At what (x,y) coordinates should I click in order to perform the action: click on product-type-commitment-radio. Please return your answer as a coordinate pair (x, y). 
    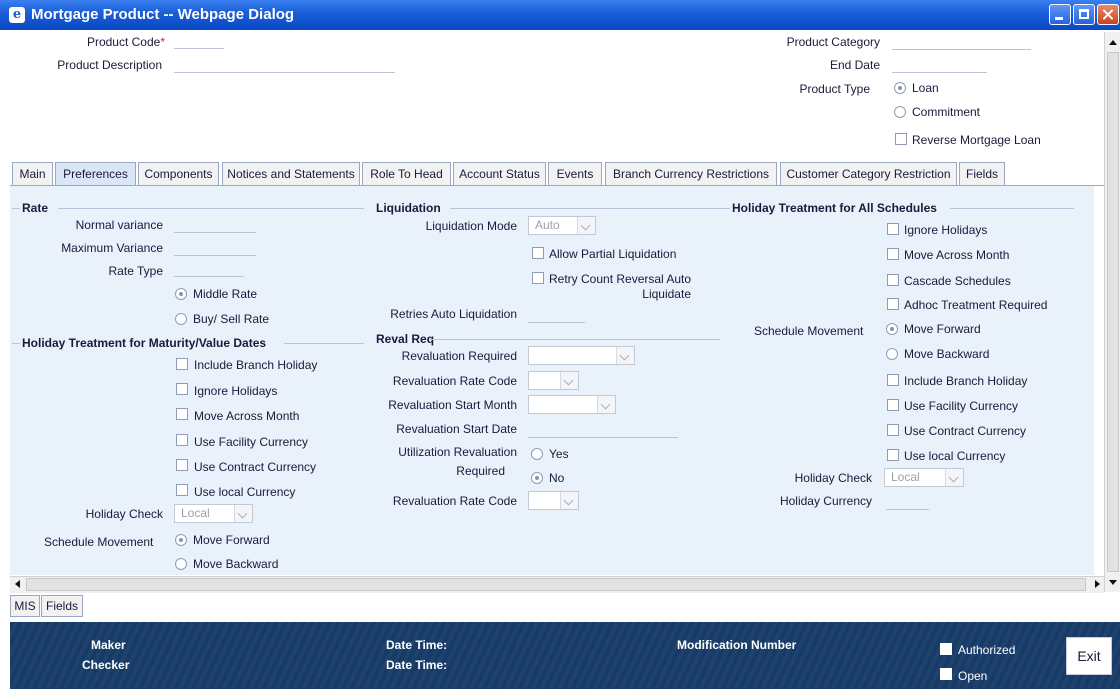
    Looking at the image, I should click on (900, 112).